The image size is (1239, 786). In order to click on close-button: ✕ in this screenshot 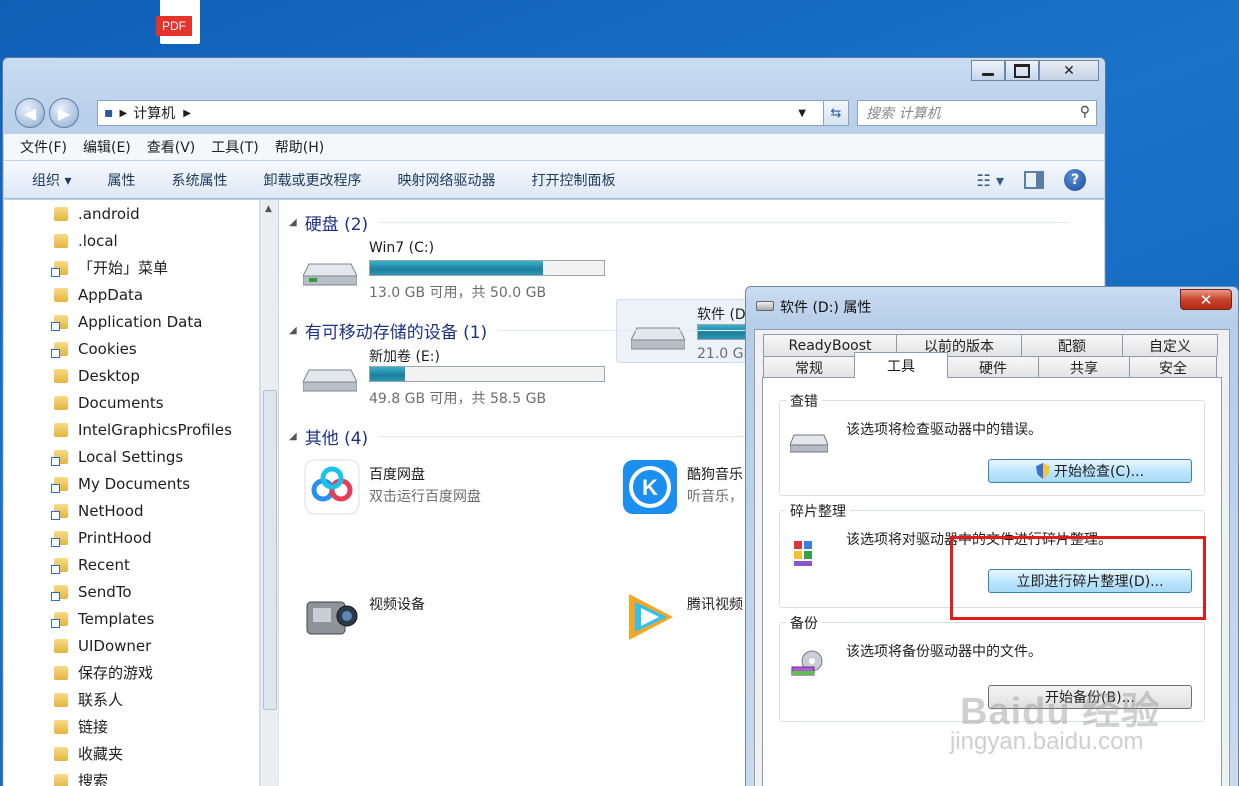, I will do `click(1069, 70)`.